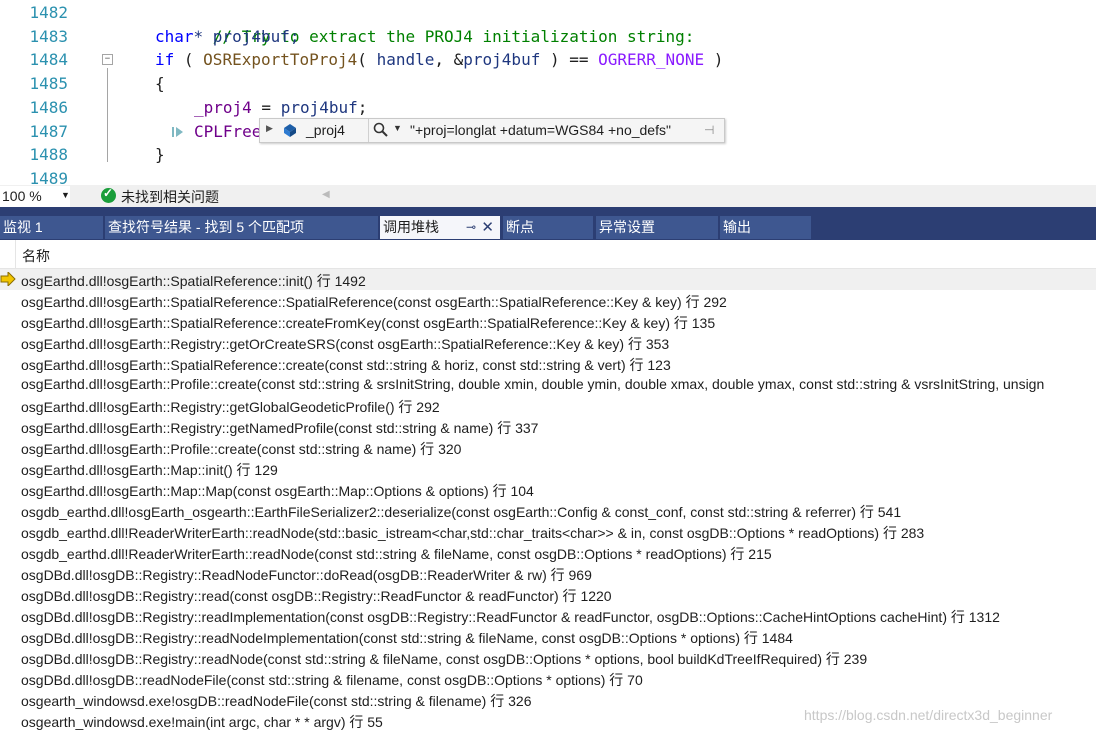  What do you see at coordinates (651, 59) in the screenshot?
I see `code-macro: OGRERR_NONE` at bounding box center [651, 59].